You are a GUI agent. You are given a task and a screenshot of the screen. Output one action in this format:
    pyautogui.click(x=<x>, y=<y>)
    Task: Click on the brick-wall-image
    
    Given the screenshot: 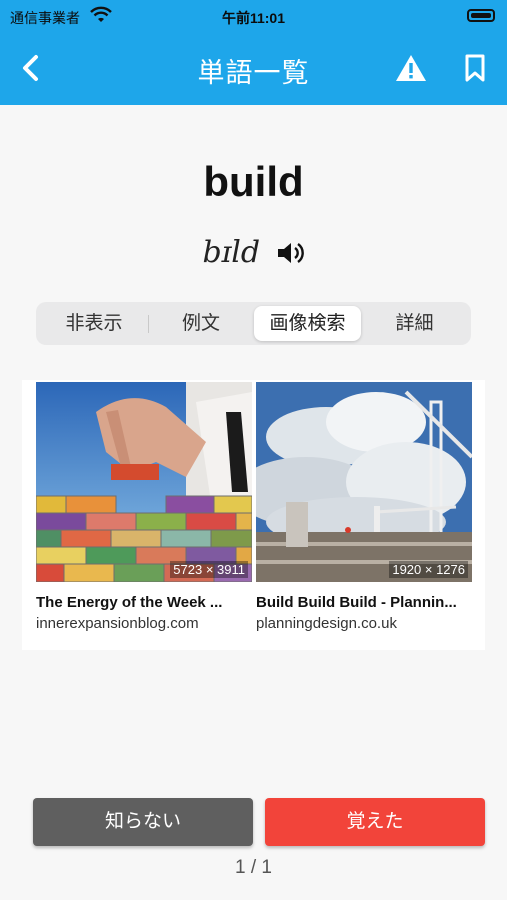 What is the action you would take?
    pyautogui.click(x=144, y=482)
    